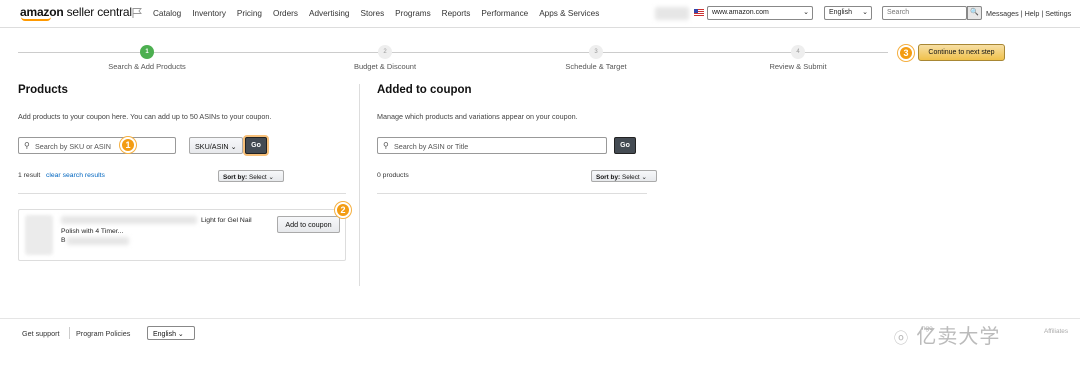  I want to click on step-2-label: Budget & Discount, so click(385, 66).